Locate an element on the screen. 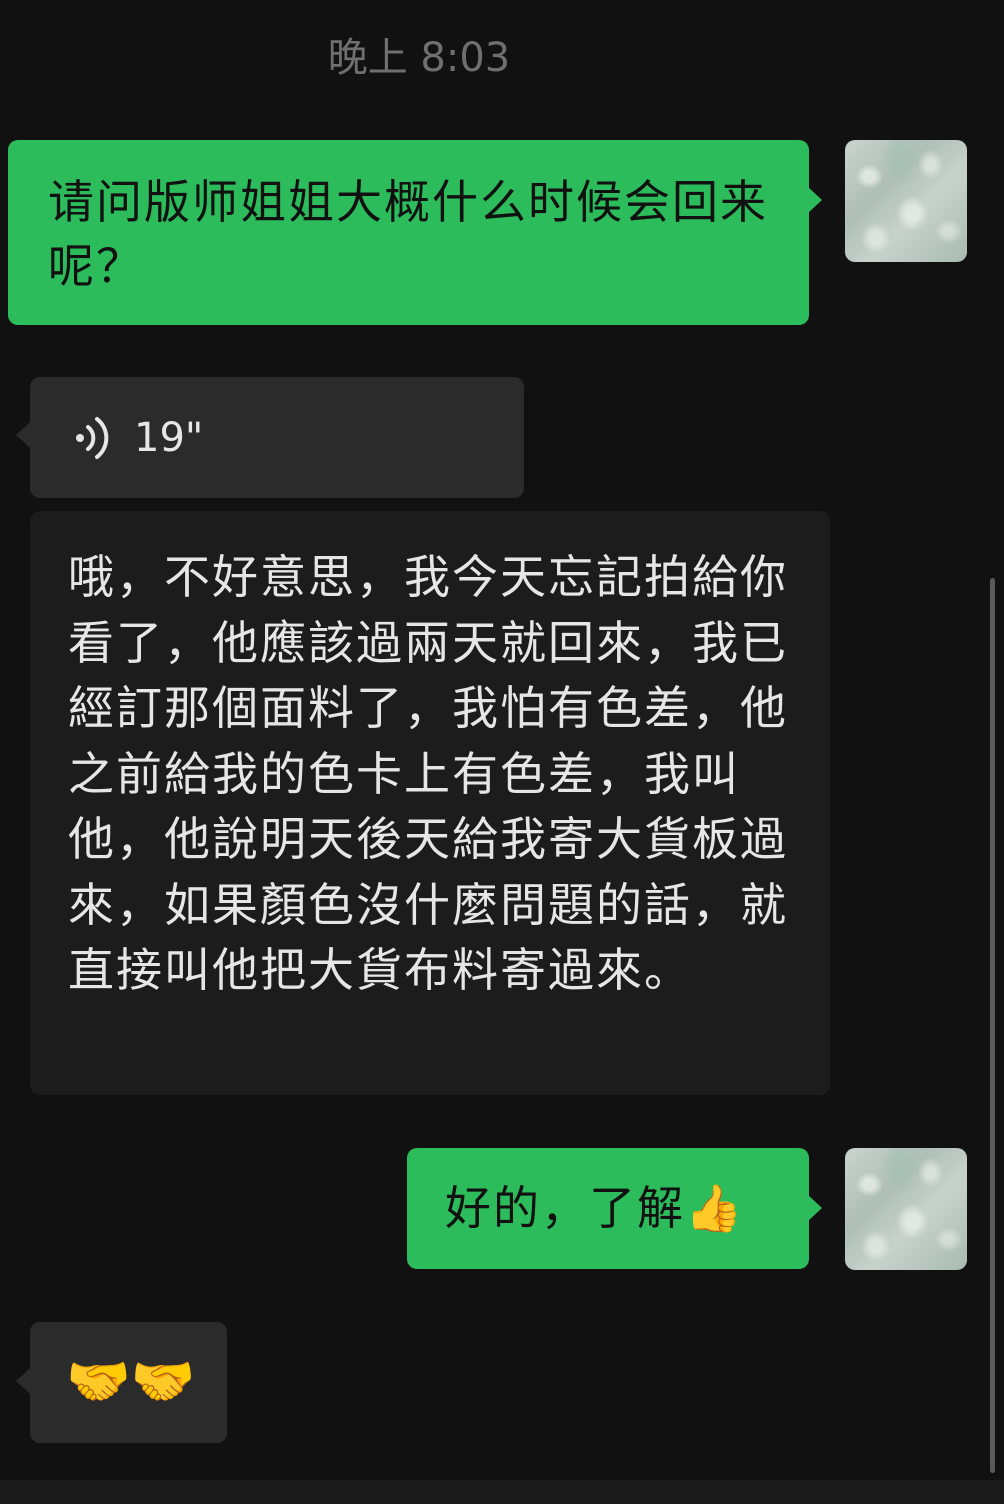  message-text: 好的，了解👍 is located at coordinates (595, 1208).